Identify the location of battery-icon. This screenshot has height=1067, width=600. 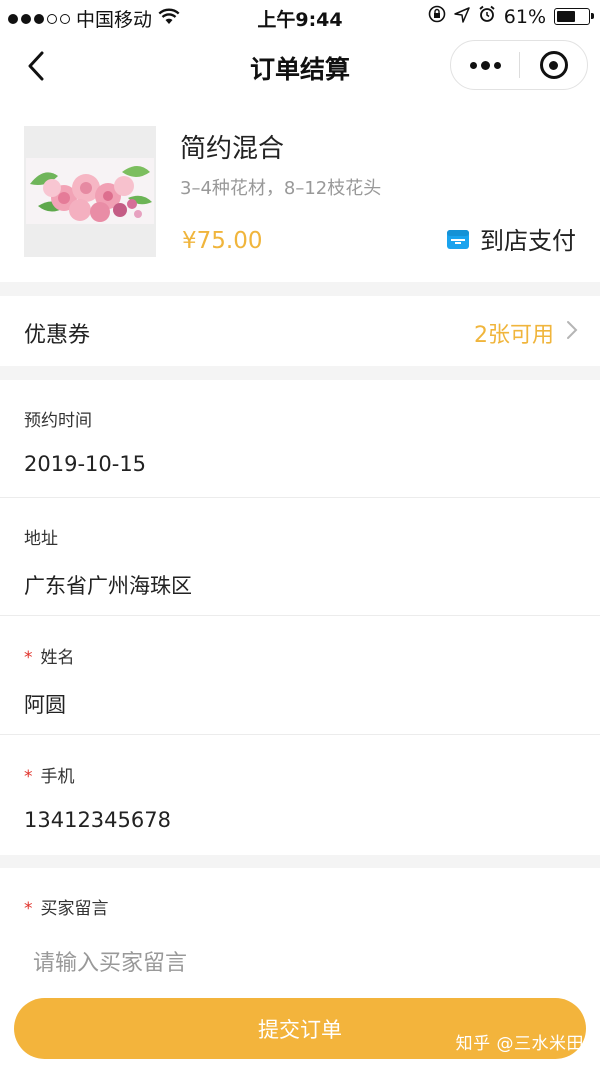
(574, 16).